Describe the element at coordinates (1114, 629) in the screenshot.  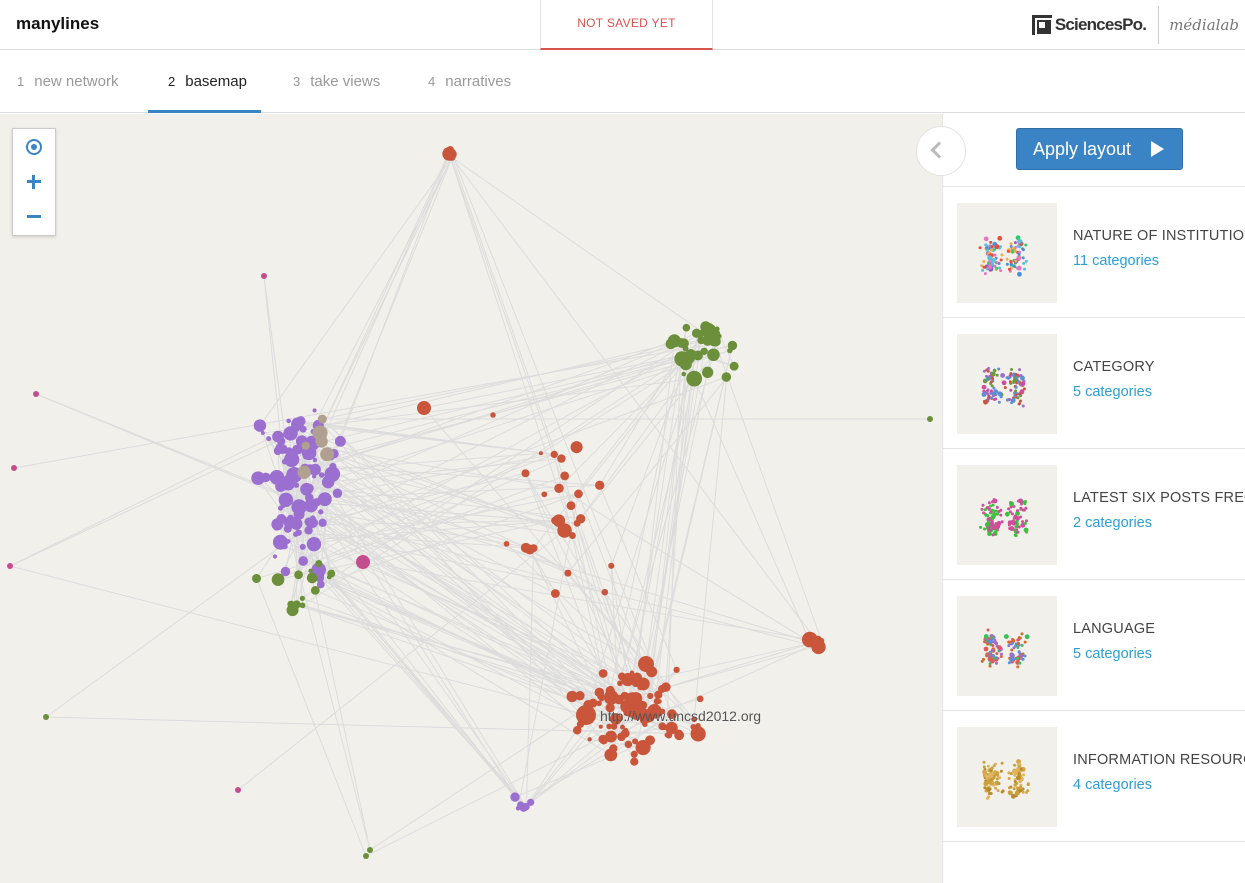
I see `category-title: LANGUAGE` at that location.